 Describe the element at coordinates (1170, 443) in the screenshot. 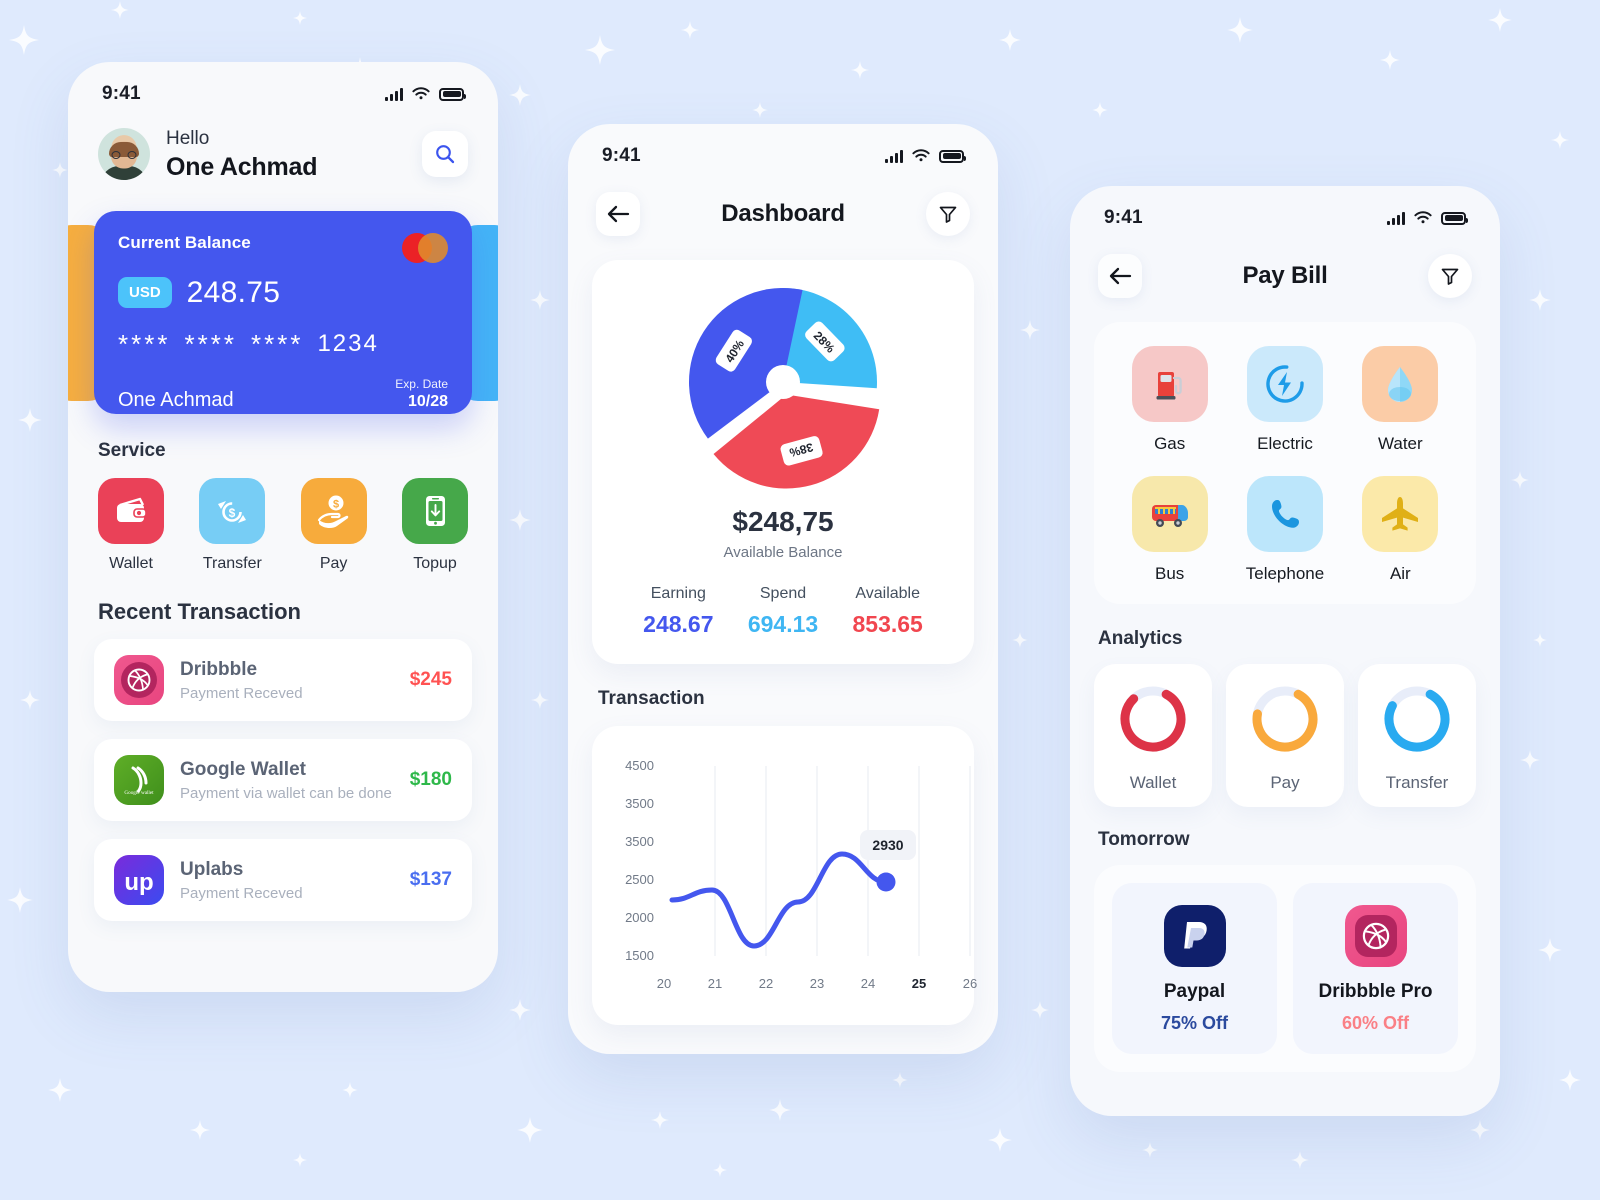

I see `bill-label: Gas` at that location.